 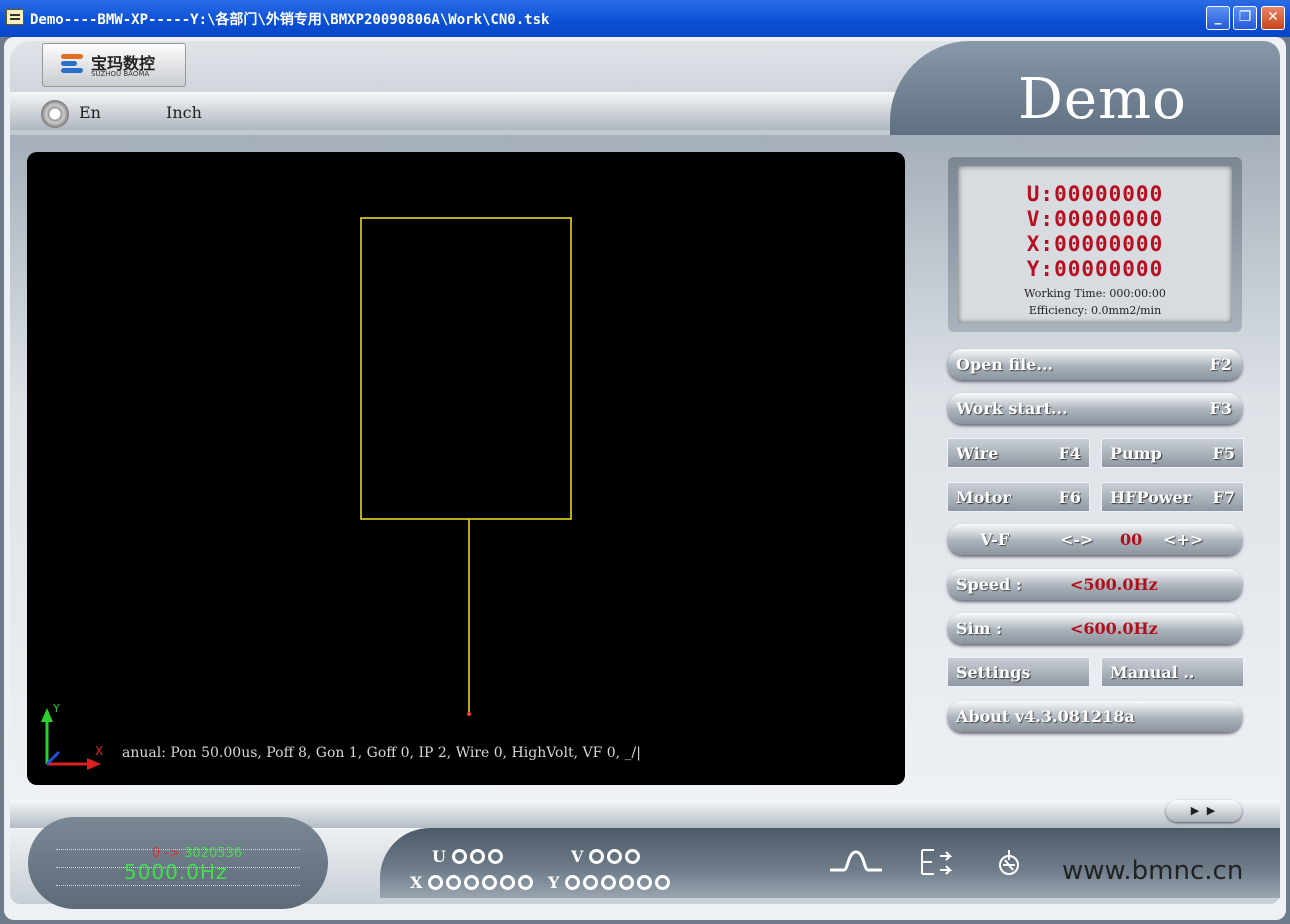 I want to click on x-axis-arrowhead, so click(x=94, y=764).